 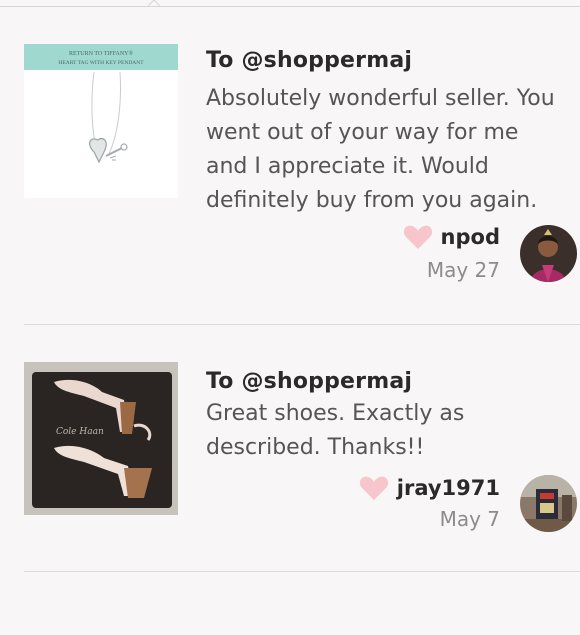 What do you see at coordinates (101, 63) in the screenshot?
I see `thumbnail-caption-line-2: HEART TAG WITH KEY PENDANT` at bounding box center [101, 63].